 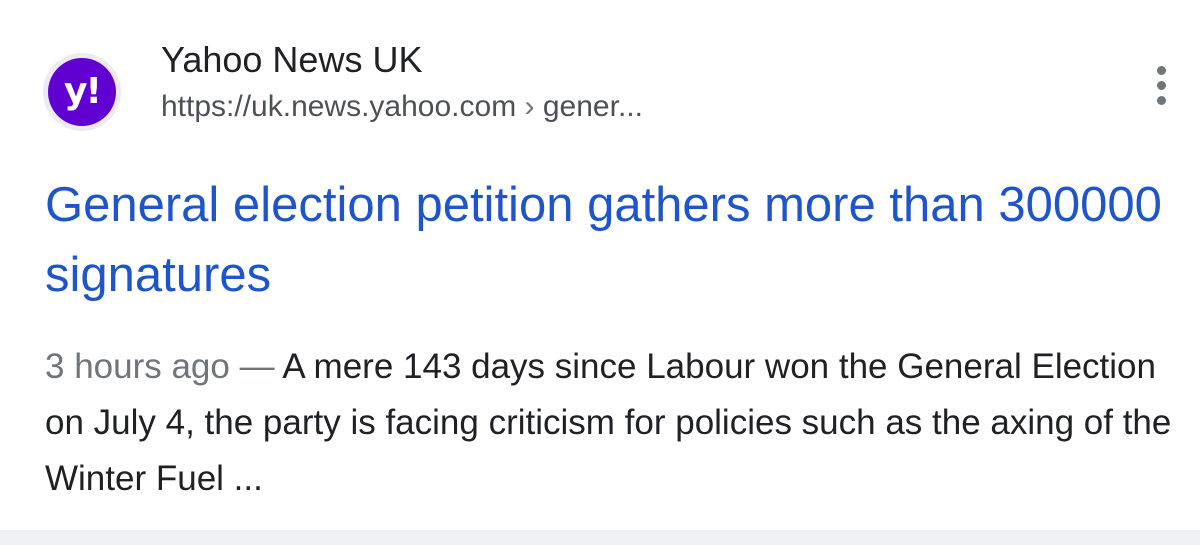 I want to click on site-name: Yahoo News UK, so click(x=291, y=60).